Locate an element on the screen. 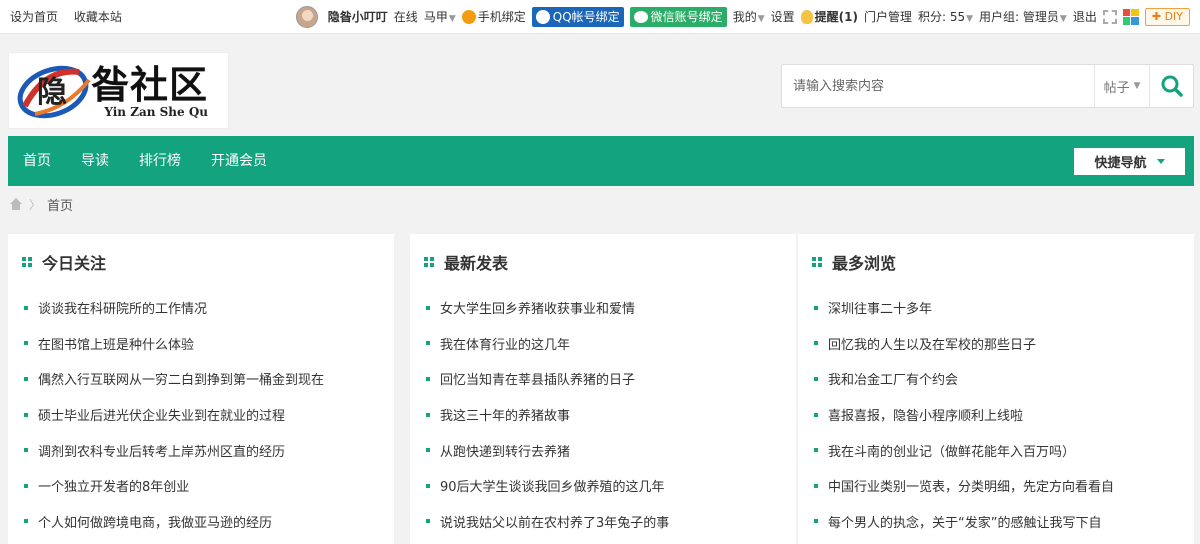 This screenshot has width=1200, height=544. list-item: 中国行业类别一览表，分类明细，先定方向看看自 is located at coordinates (1004, 486).